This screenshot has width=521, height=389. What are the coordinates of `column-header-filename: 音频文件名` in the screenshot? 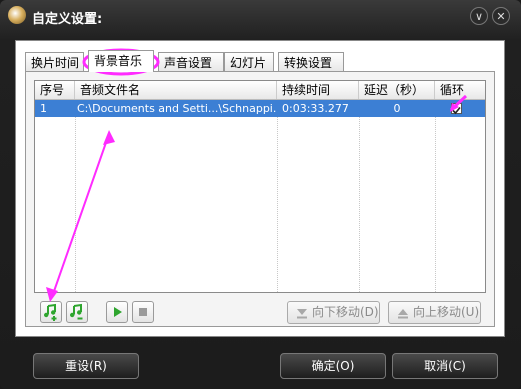 It's located at (176, 90).